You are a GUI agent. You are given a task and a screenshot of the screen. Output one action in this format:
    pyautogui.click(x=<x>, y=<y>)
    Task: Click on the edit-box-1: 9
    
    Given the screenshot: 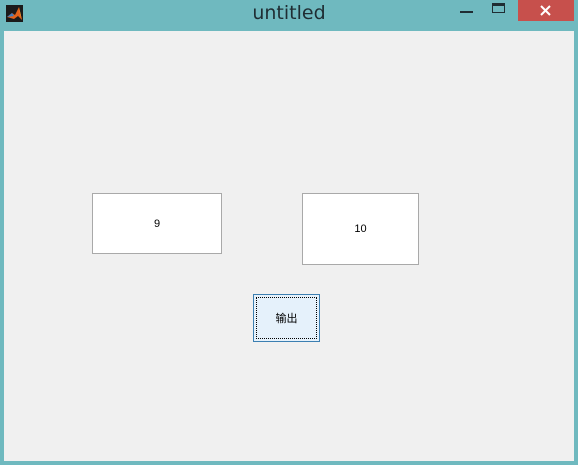 What is the action you would take?
    pyautogui.click(x=157, y=223)
    